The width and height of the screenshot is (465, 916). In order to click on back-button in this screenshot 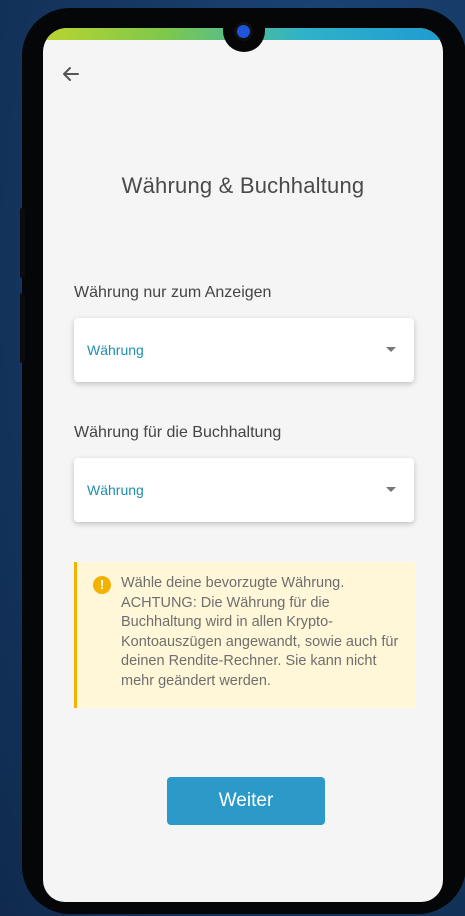, I will do `click(71, 74)`.